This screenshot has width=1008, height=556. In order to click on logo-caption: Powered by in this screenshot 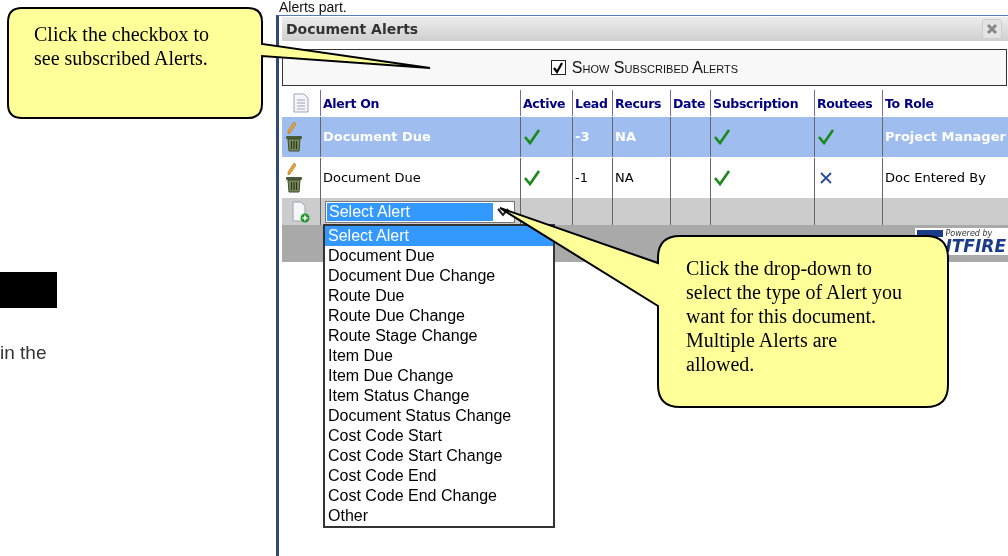, I will do `click(969, 234)`.